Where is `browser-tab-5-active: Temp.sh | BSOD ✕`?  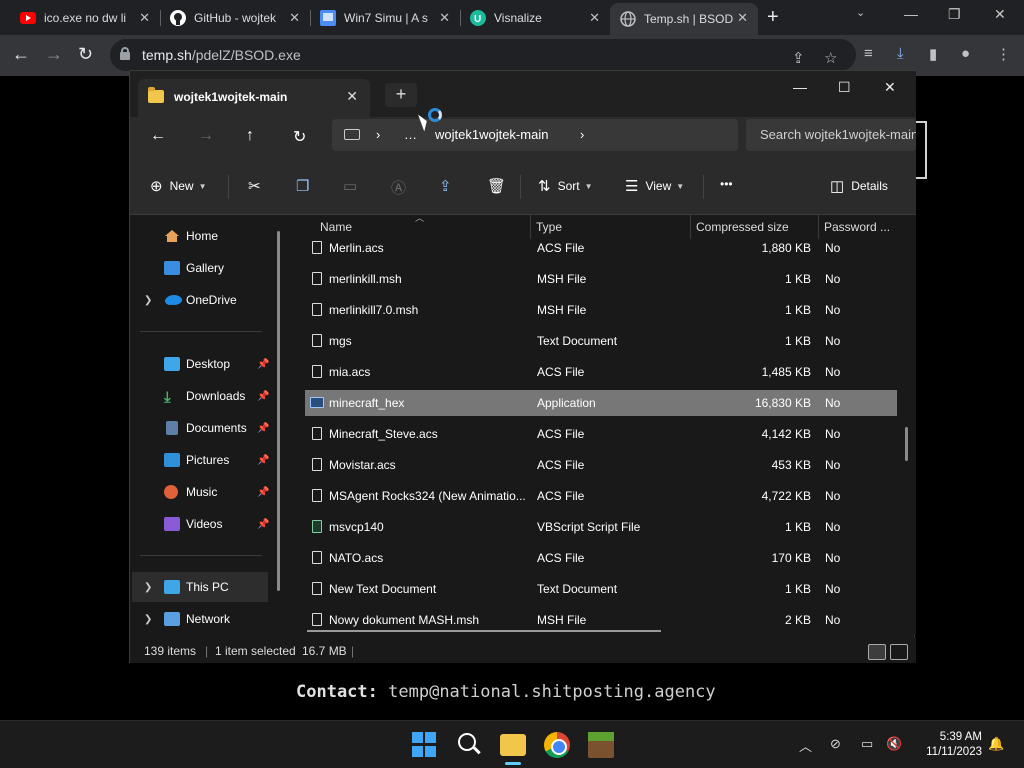 browser-tab-5-active: Temp.sh | BSOD ✕ is located at coordinates (684, 19).